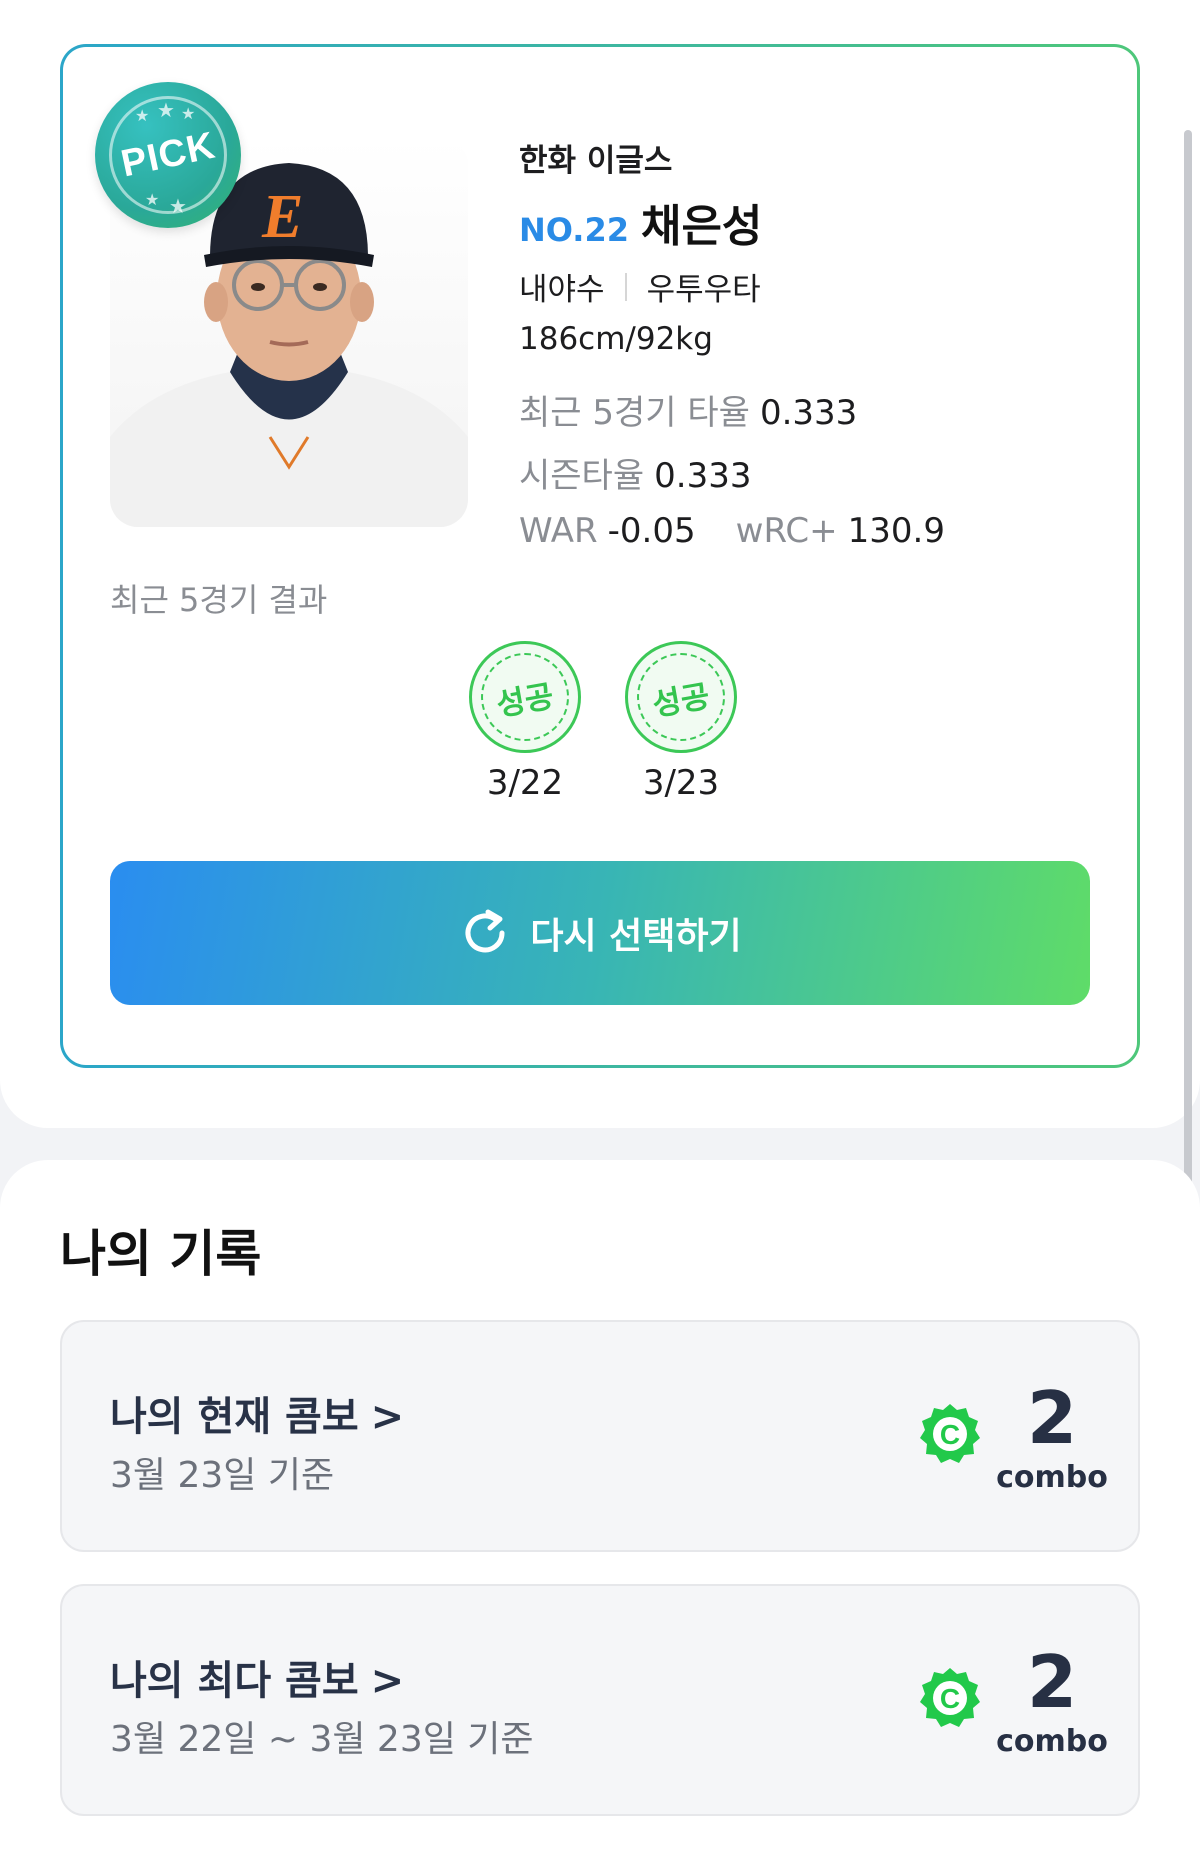 This screenshot has height=1860, width=1200. Describe the element at coordinates (582, 476) in the screenshot. I see `stat-label: 시즌타율` at that location.